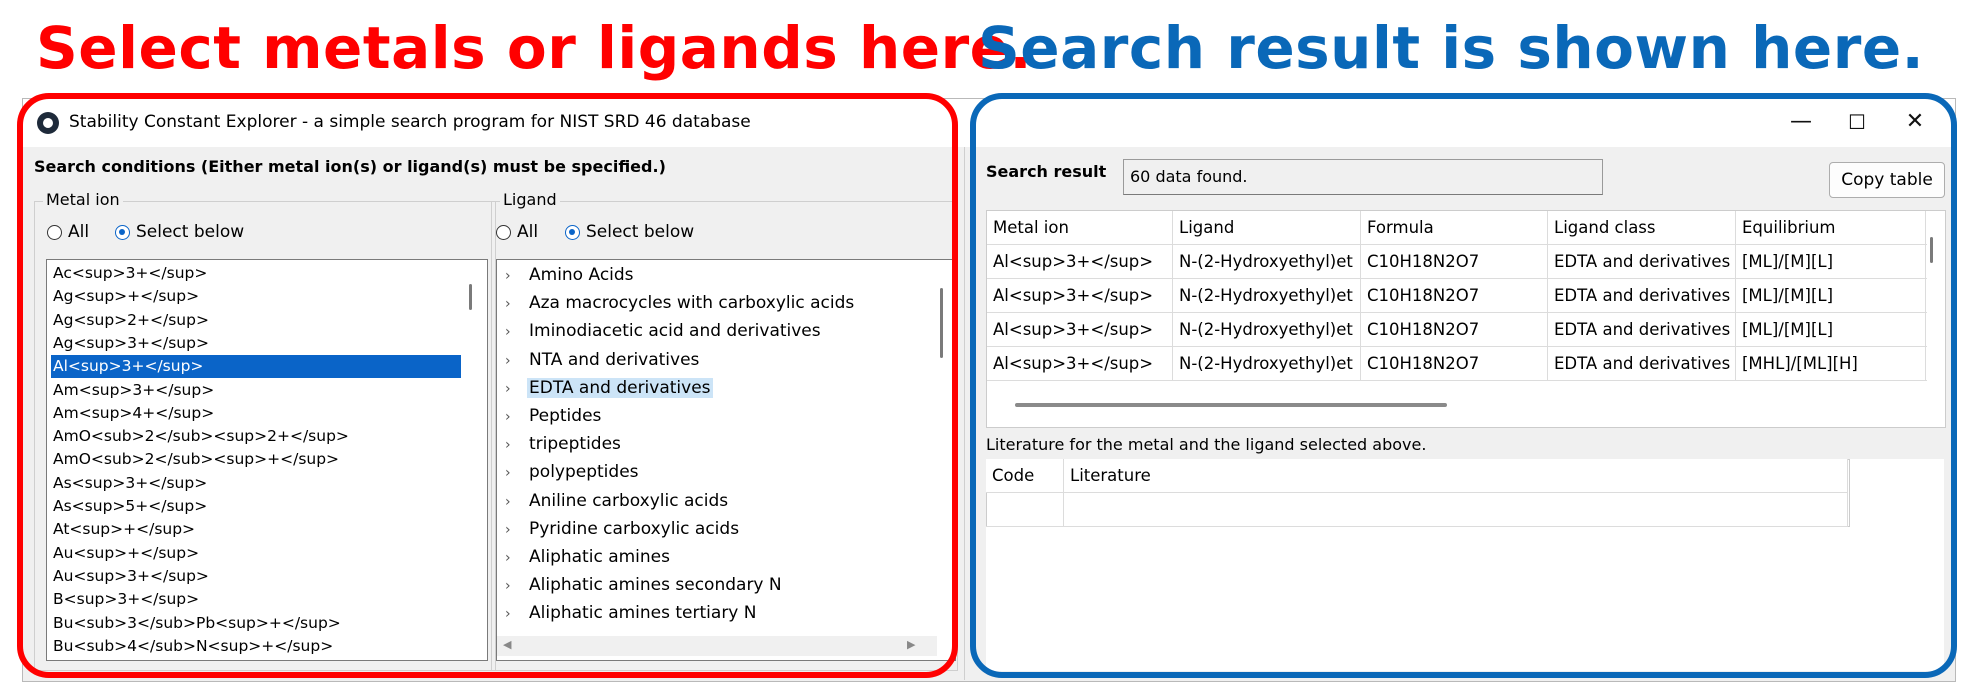 The image size is (1963, 685). Describe the element at coordinates (534, 48) in the screenshot. I see `left-annotation-title: Select metals or ligands here.` at that location.